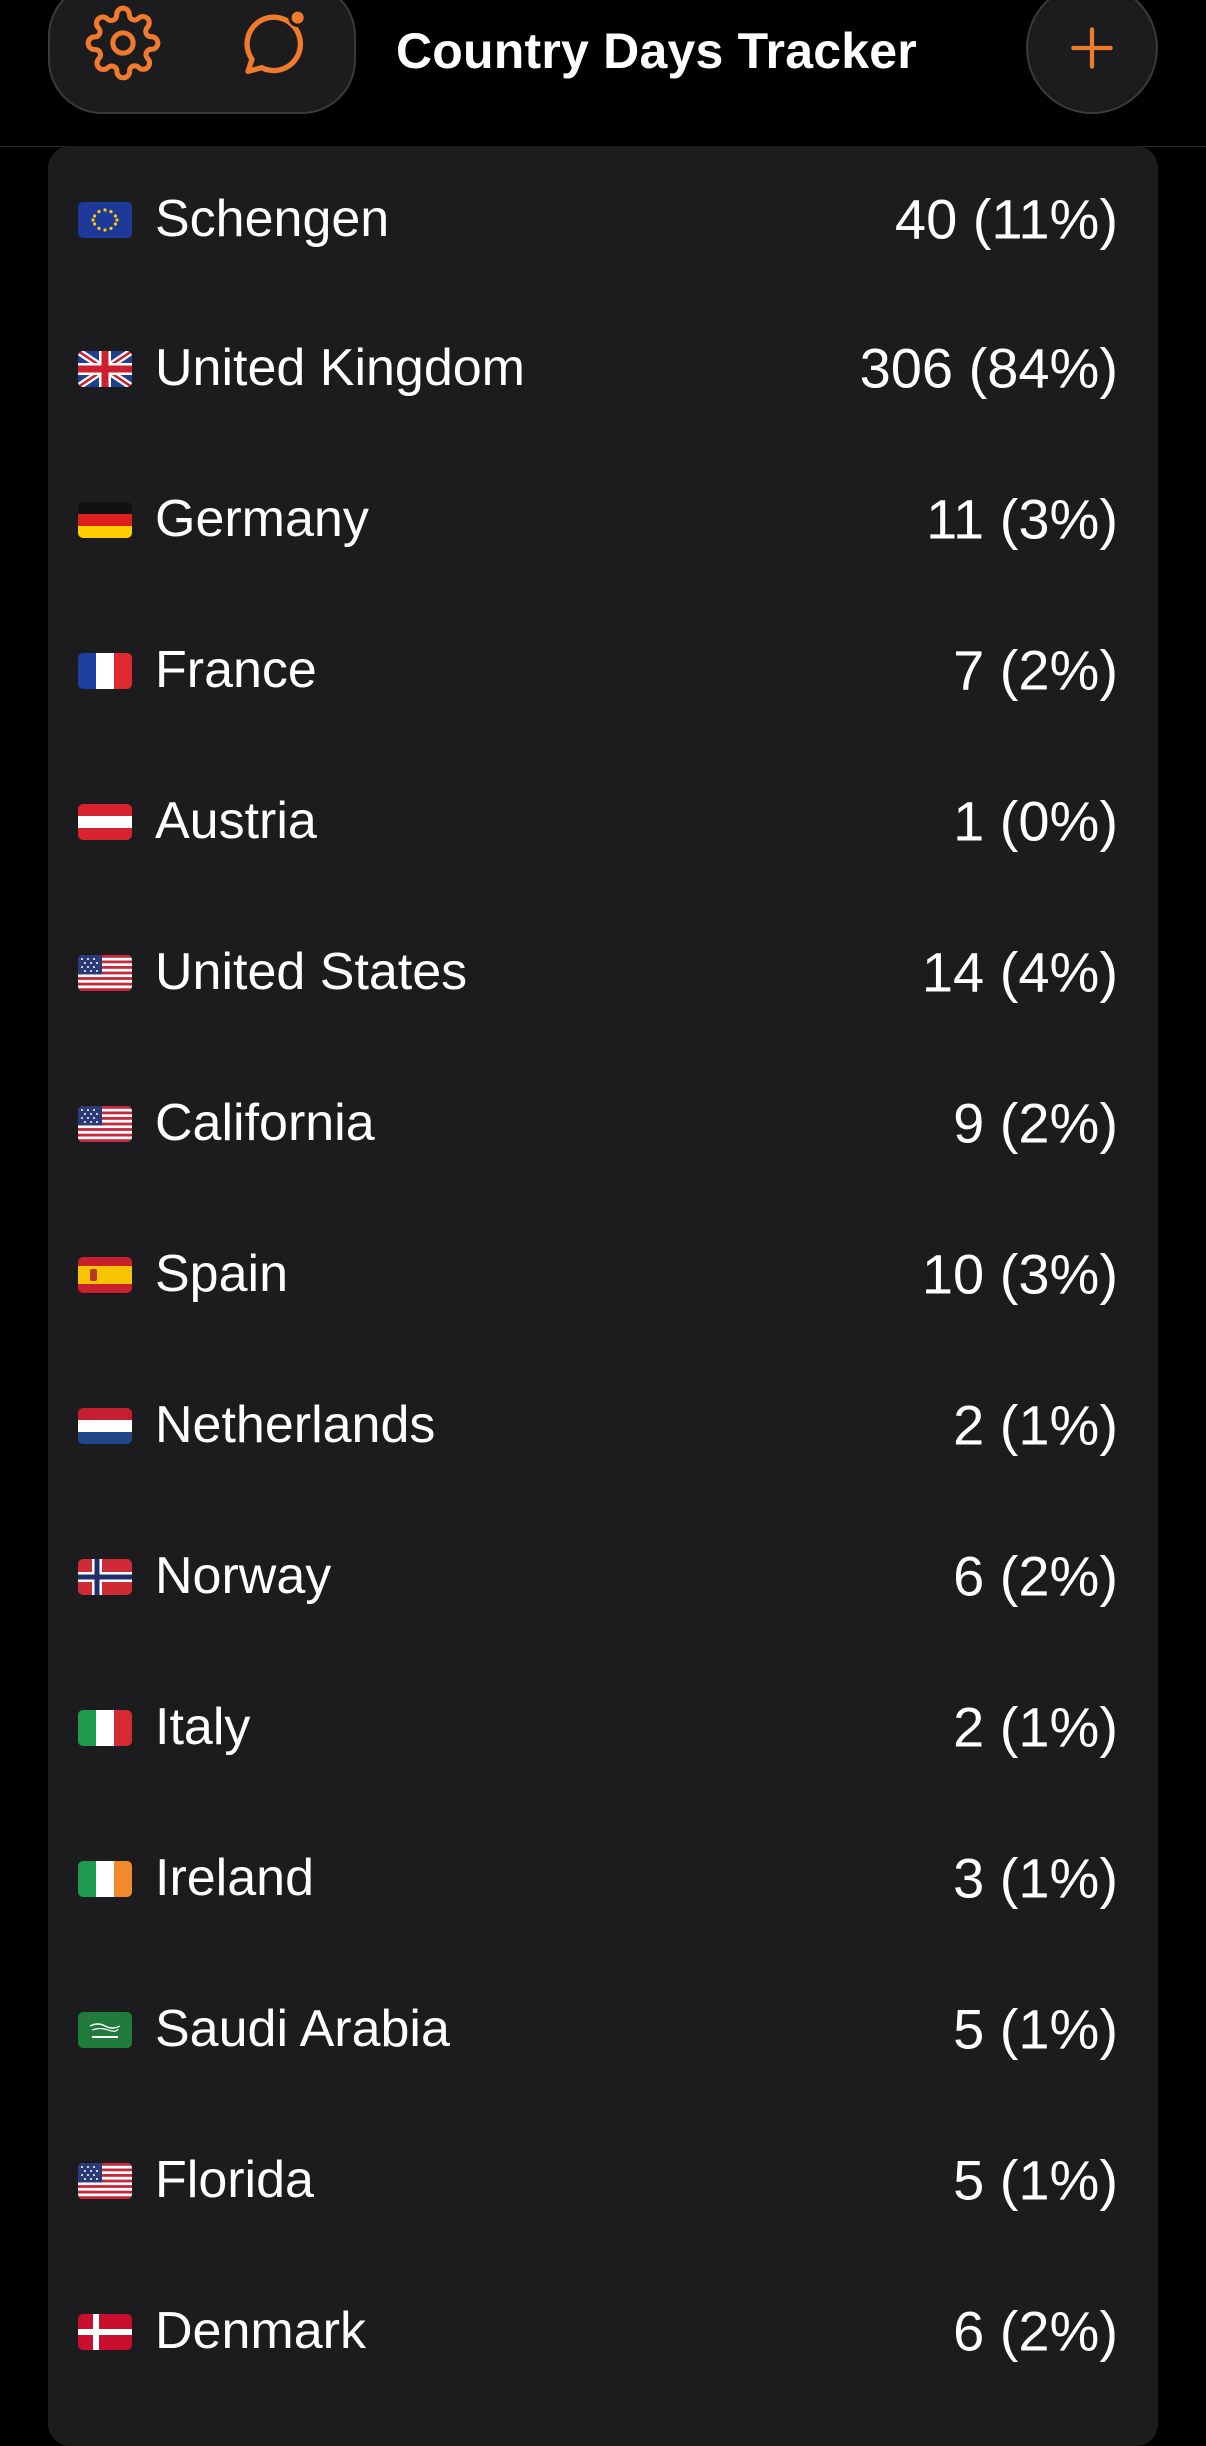 This screenshot has height=2446, width=1206. I want to click on italy-flag-icon, so click(105, 1727).